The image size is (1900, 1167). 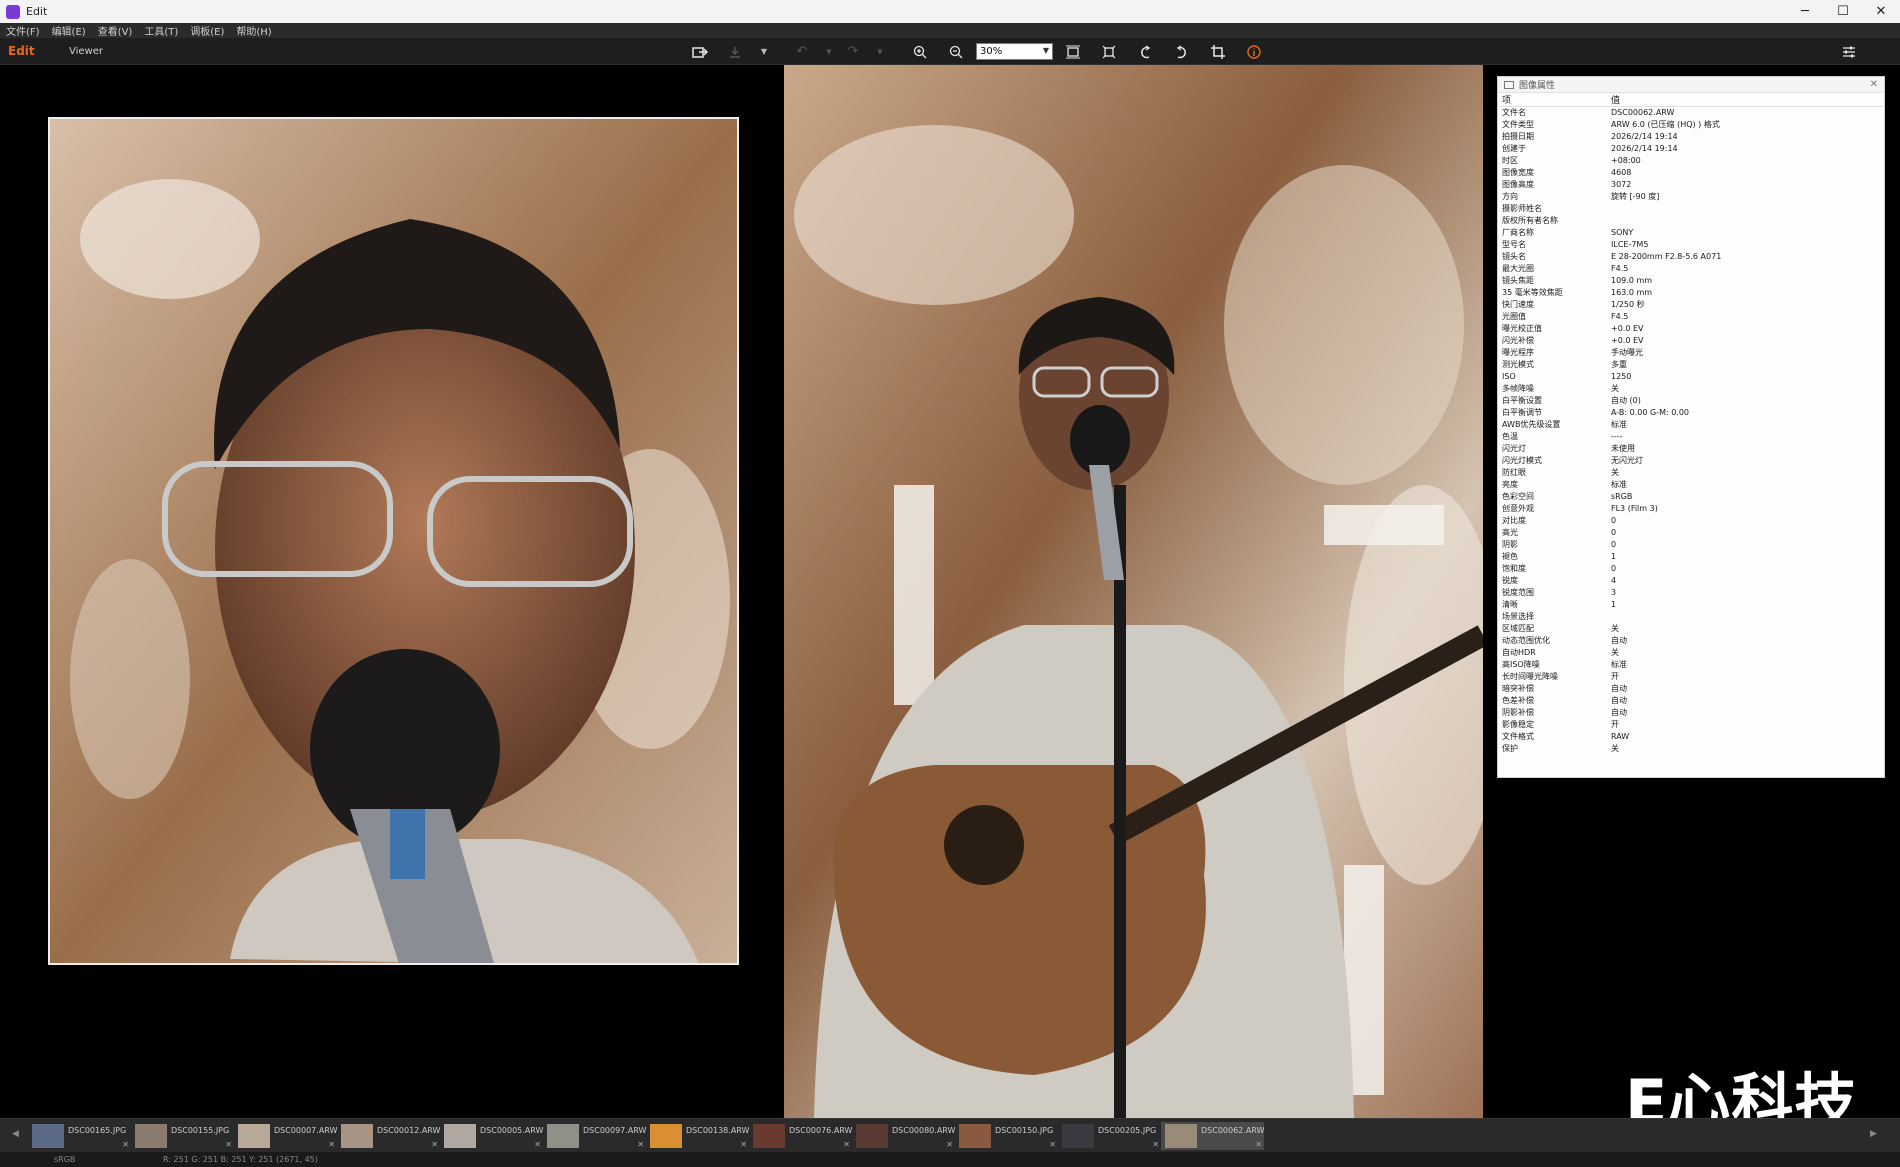 I want to click on property-row: 褪色 1, so click(x=1691, y=557).